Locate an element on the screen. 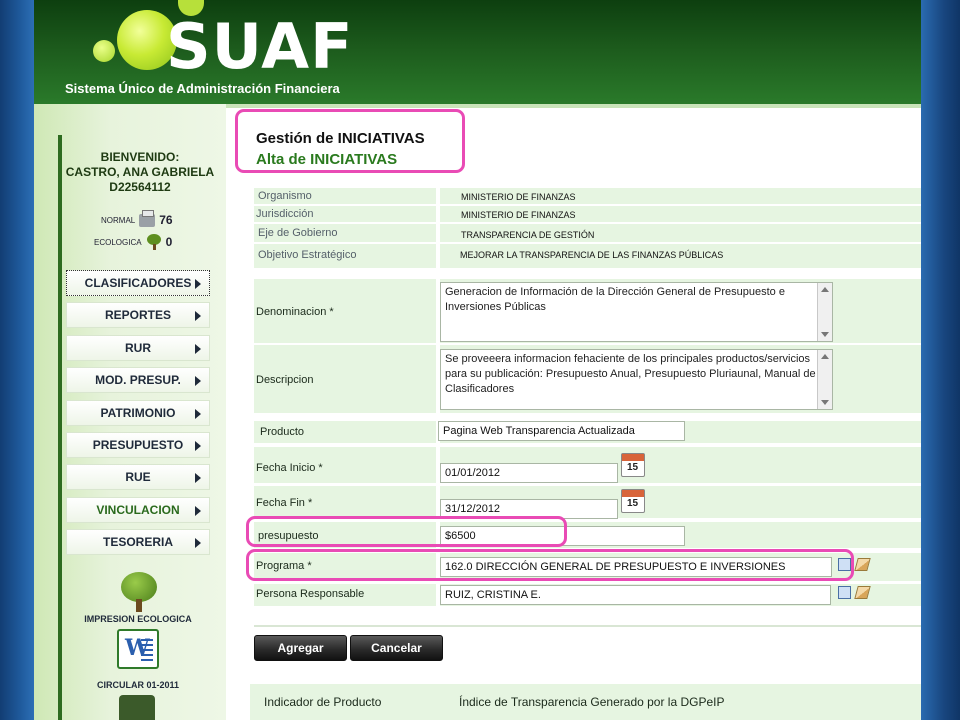  sidebar-item-label: RUE is located at coordinates (138, 477).